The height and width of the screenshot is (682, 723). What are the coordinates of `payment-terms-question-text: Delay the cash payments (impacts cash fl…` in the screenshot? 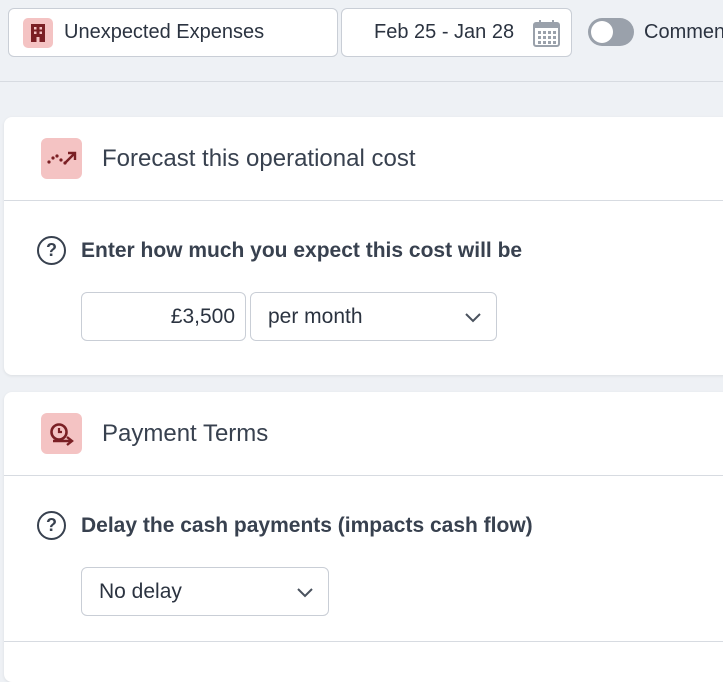 It's located at (307, 525).